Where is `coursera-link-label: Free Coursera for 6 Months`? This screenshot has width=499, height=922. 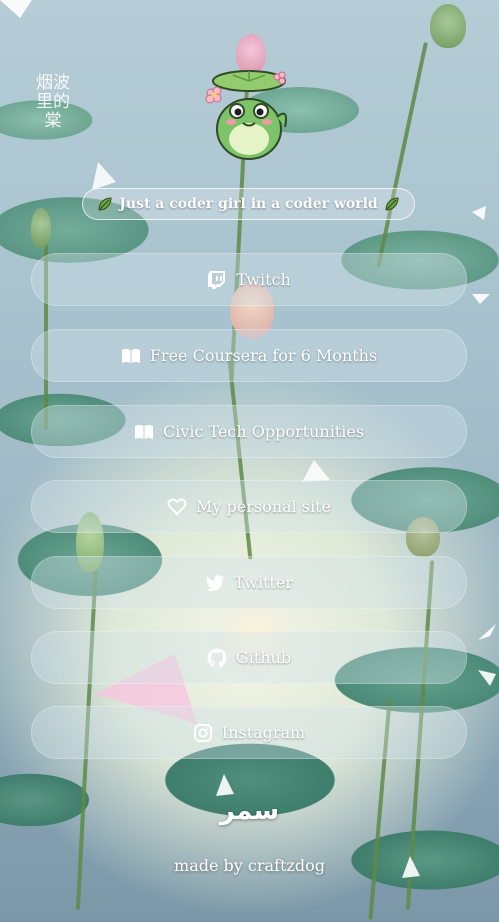
coursera-link-label: Free Coursera for 6 Months is located at coordinates (263, 355).